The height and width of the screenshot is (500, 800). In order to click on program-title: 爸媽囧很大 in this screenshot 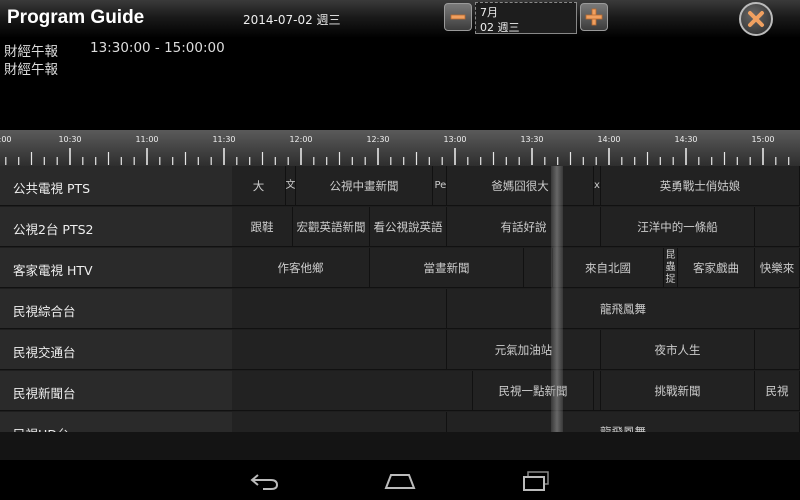, I will do `click(520, 185)`.